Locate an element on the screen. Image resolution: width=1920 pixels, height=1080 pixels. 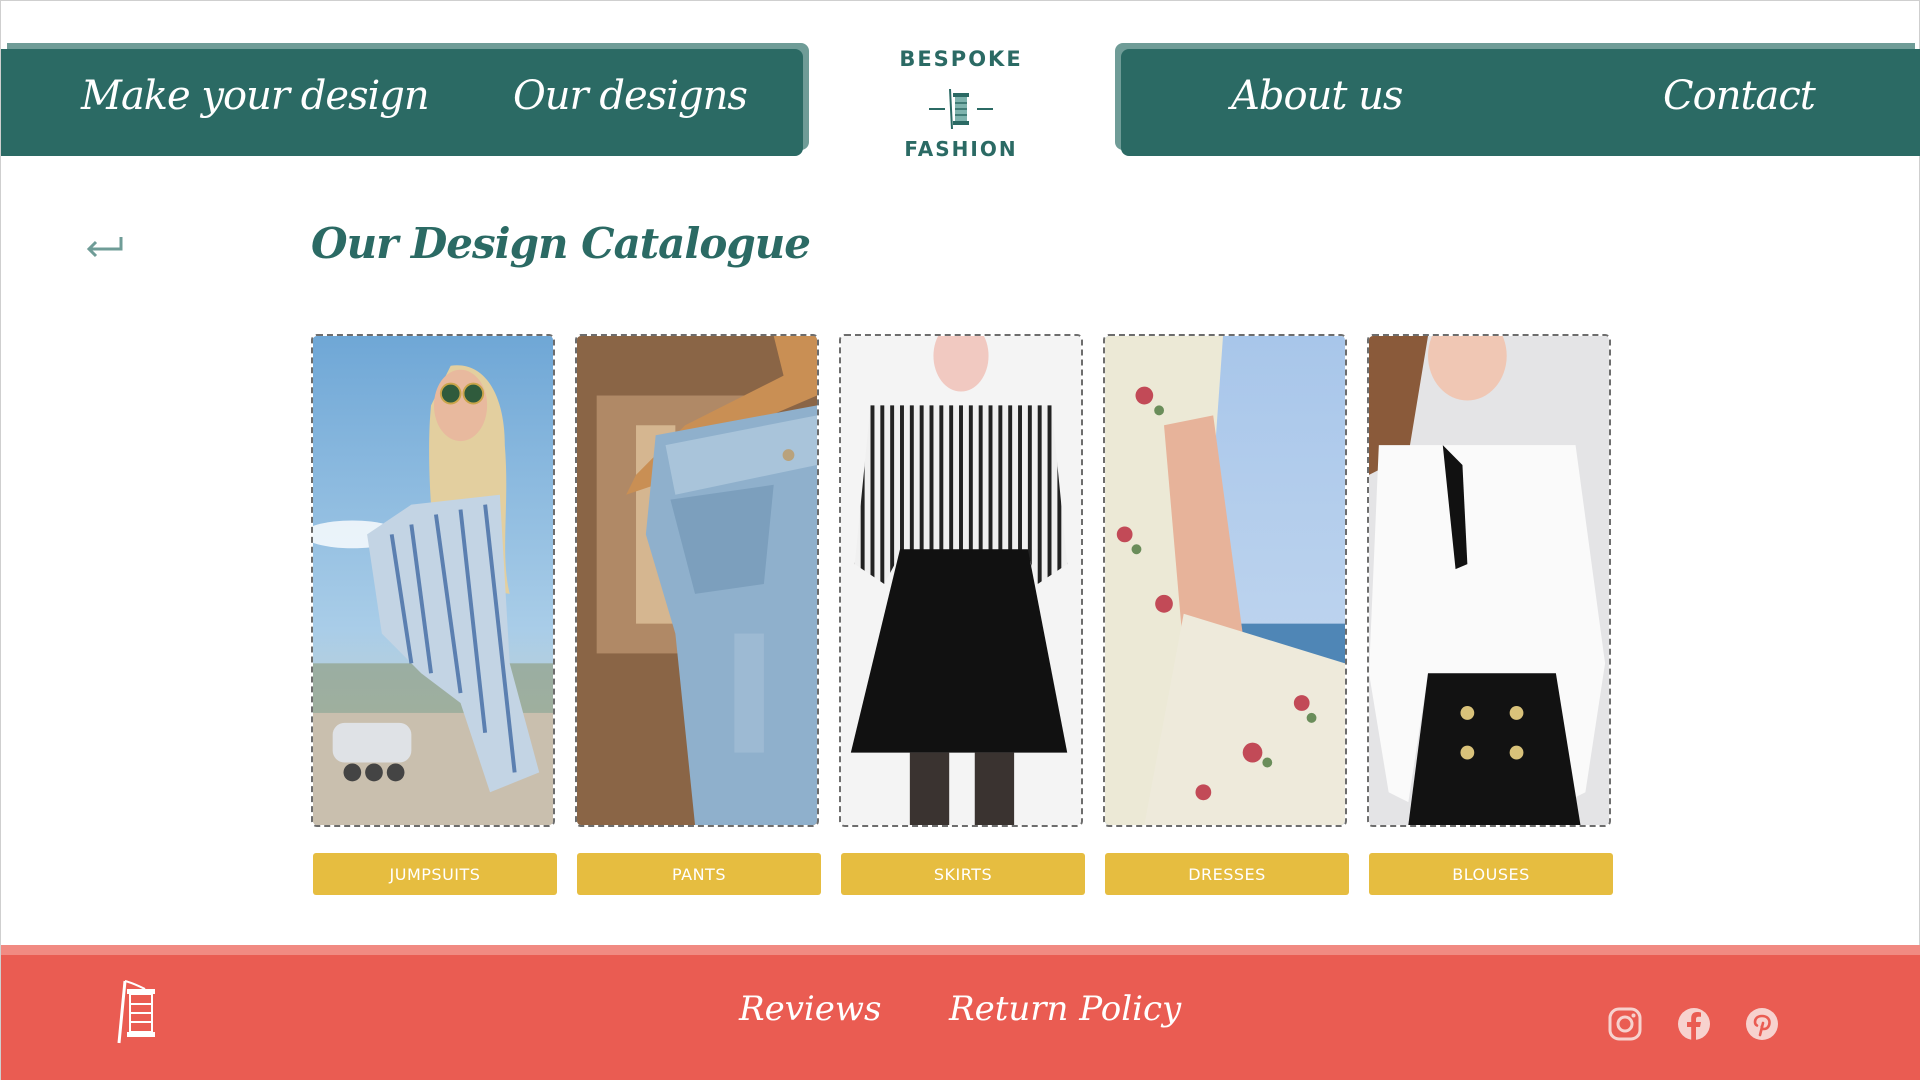
logo-top-text: BESPOKE is located at coordinates (961, 59).